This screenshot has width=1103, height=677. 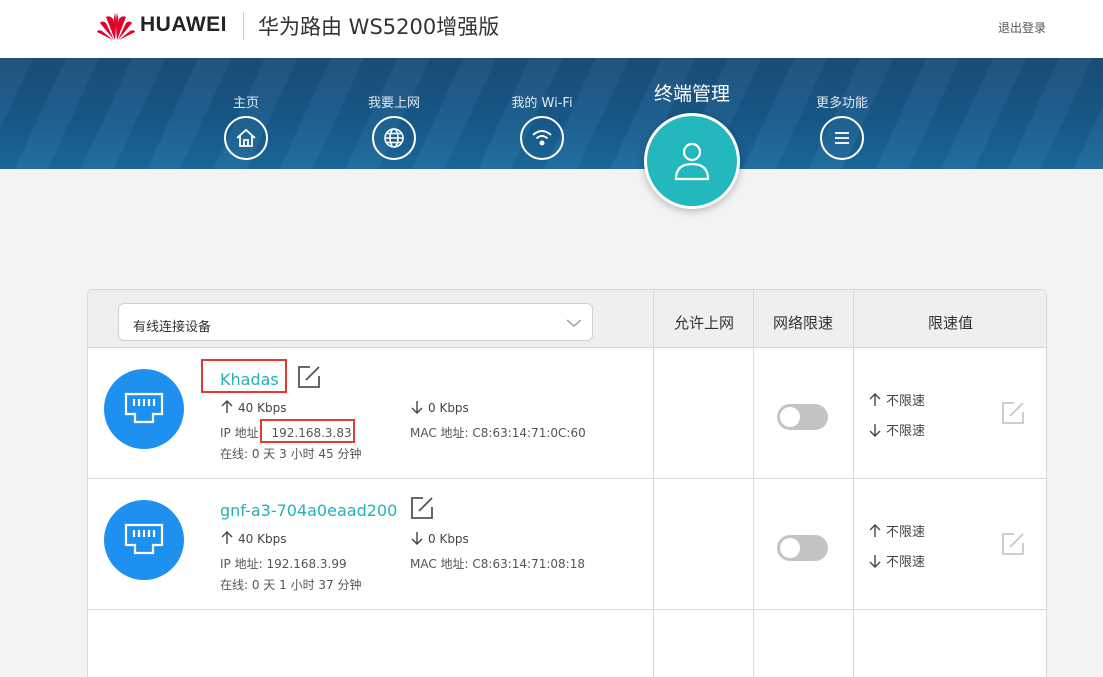 I want to click on header-divider, so click(x=243, y=26).